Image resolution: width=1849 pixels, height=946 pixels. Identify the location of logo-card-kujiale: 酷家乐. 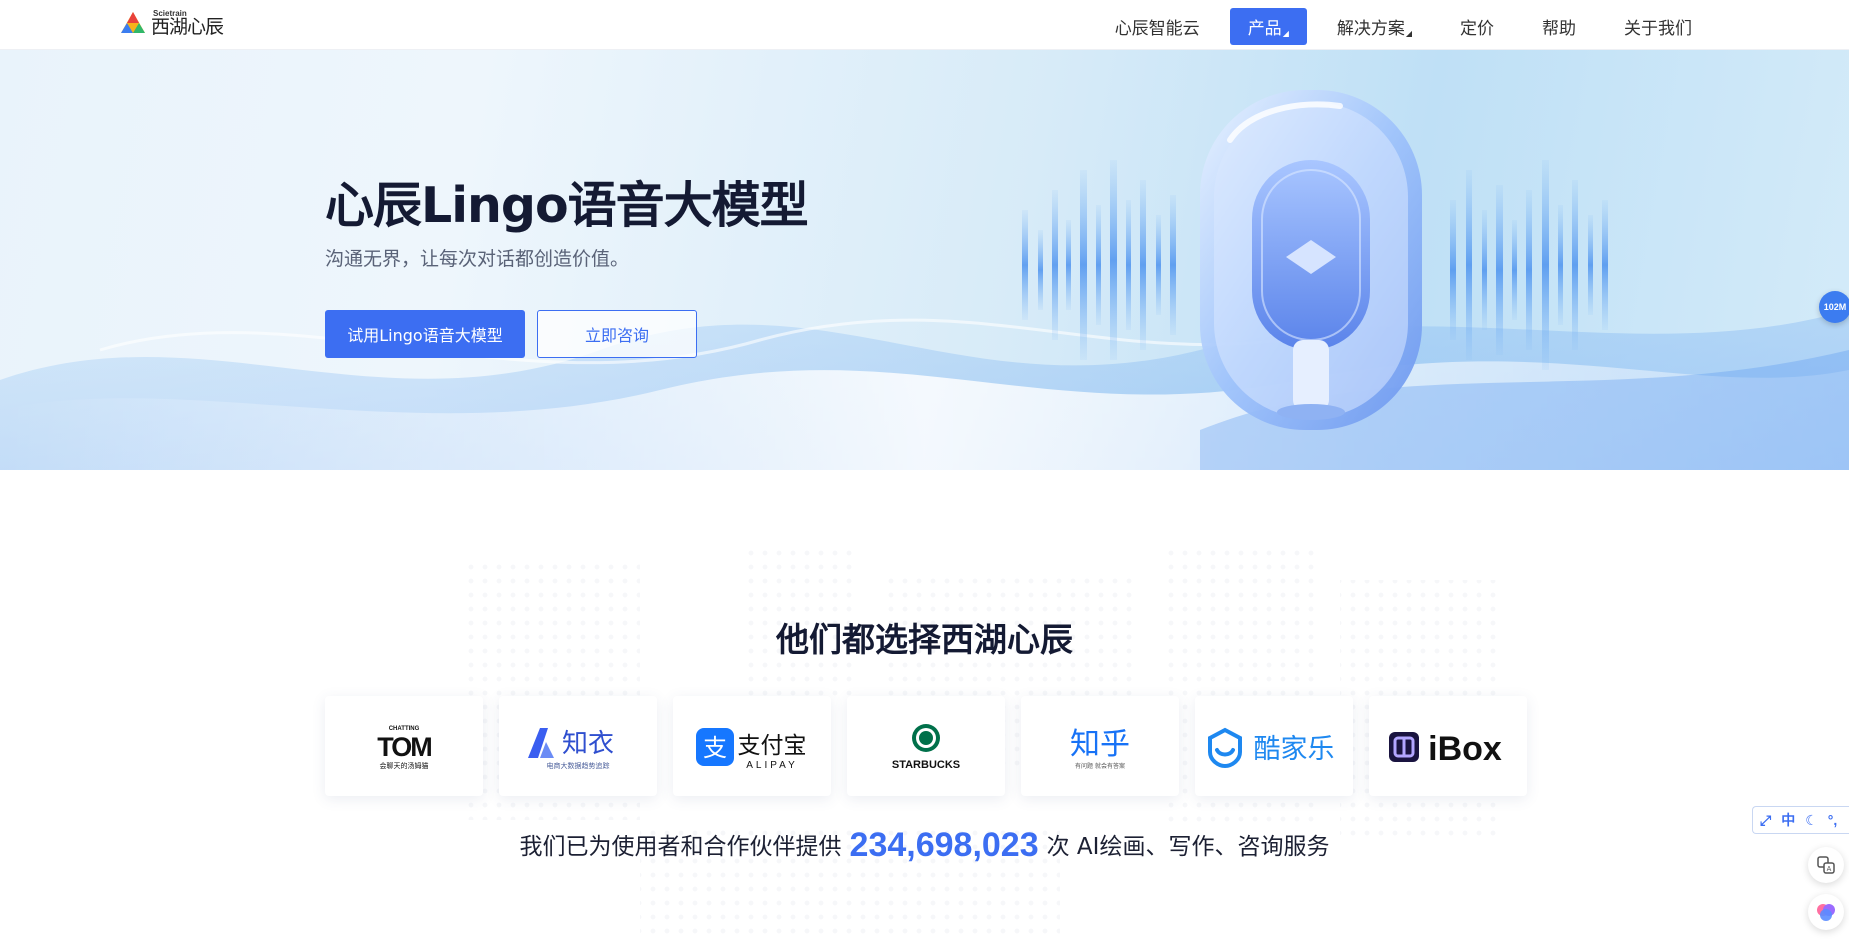
(1274, 746).